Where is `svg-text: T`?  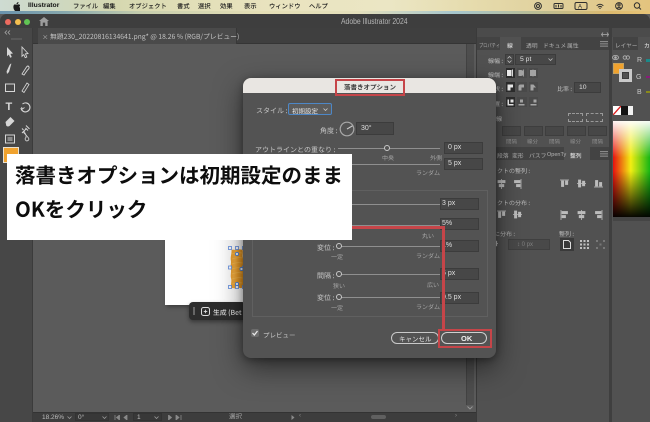
svg-text: T is located at coordinates (9, 107).